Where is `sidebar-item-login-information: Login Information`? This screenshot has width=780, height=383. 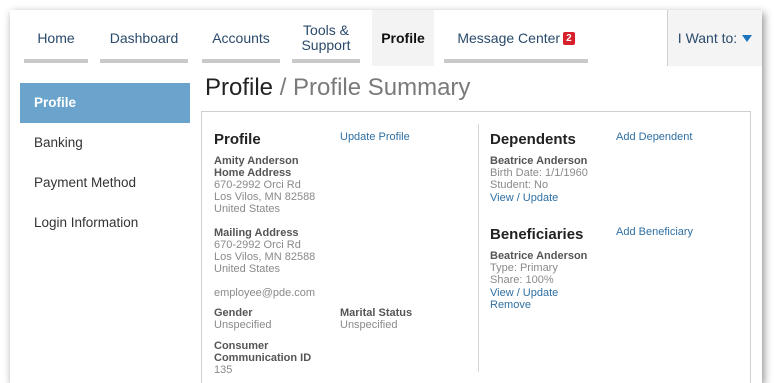
sidebar-item-login-information: Login Information is located at coordinates (105, 223).